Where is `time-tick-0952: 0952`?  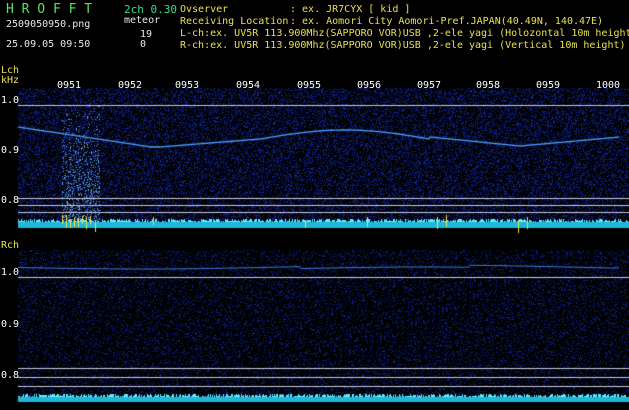 time-tick-0952: 0952 is located at coordinates (130, 85).